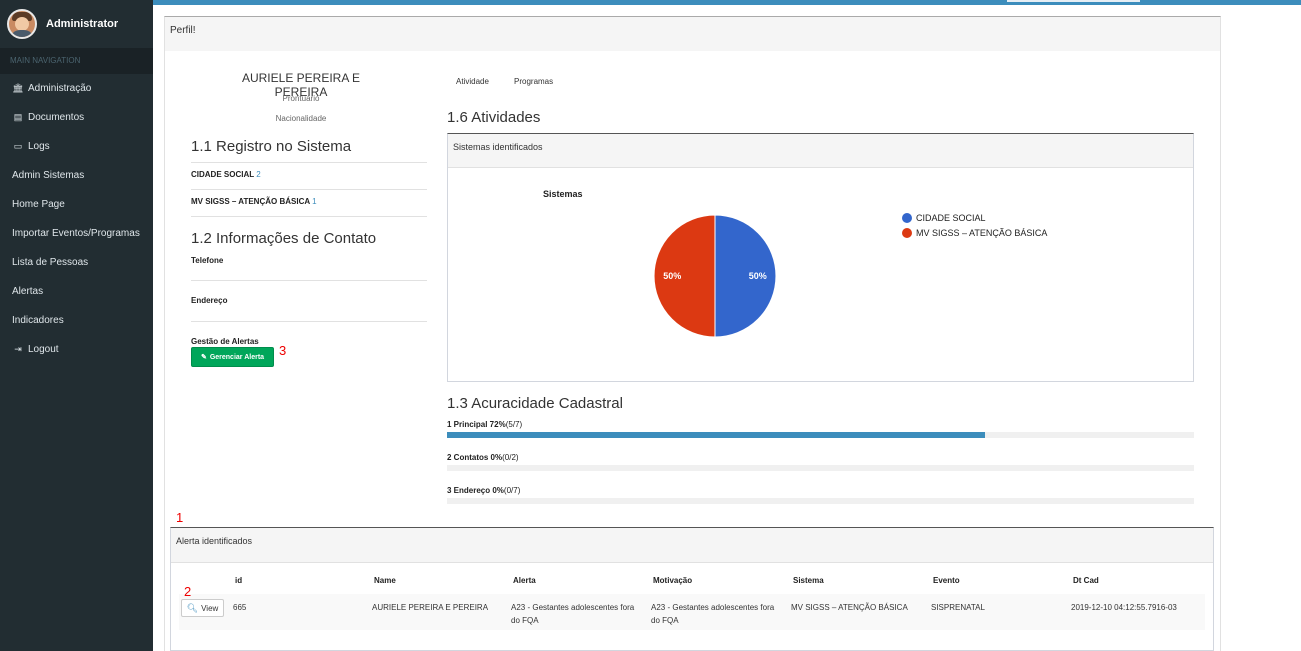 The image size is (1301, 651). What do you see at coordinates (82, 24) in the screenshot?
I see `user-name: Administrator` at bounding box center [82, 24].